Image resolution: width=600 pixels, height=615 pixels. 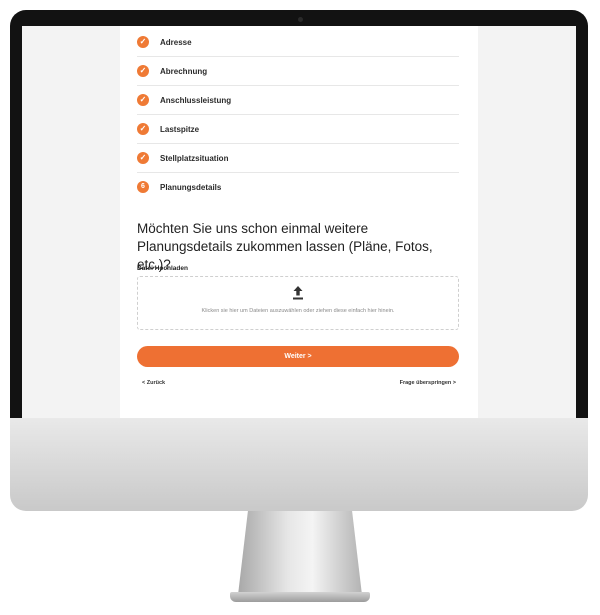 I want to click on step-label: Lastspitze, so click(x=180, y=129).